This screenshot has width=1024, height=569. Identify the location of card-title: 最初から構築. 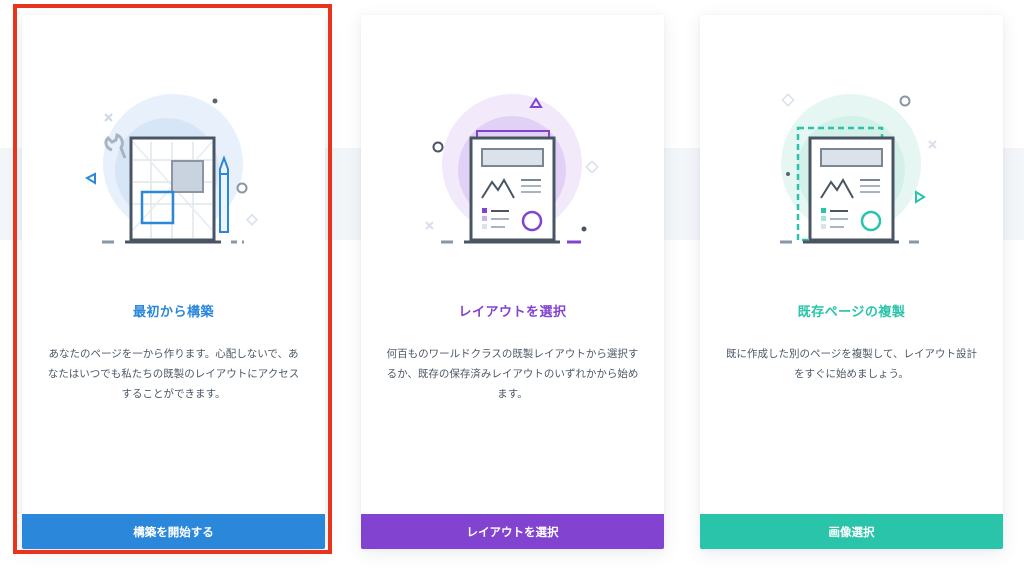
(173, 312).